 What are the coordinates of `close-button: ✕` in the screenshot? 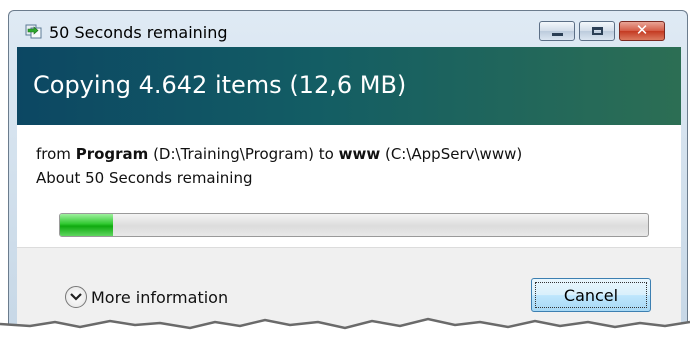 It's located at (642, 31).